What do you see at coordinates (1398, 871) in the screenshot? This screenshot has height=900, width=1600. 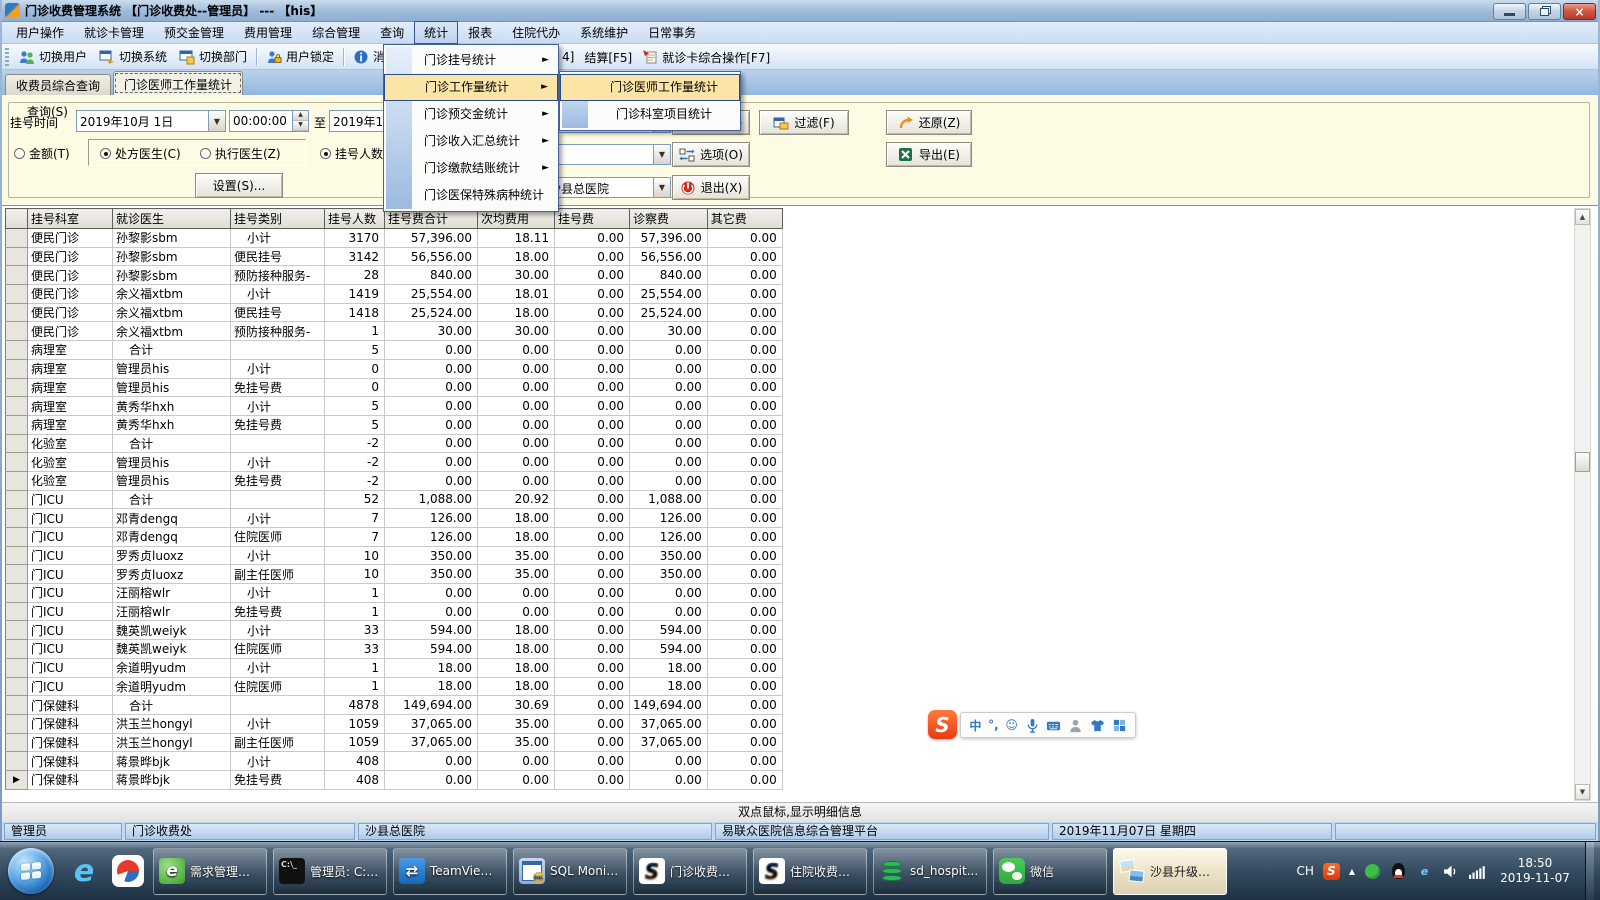 I see `qq-icon` at bounding box center [1398, 871].